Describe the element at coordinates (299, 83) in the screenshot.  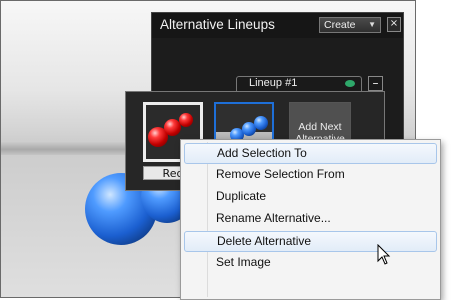
I see `lineup-tab: Lineup #1` at that location.